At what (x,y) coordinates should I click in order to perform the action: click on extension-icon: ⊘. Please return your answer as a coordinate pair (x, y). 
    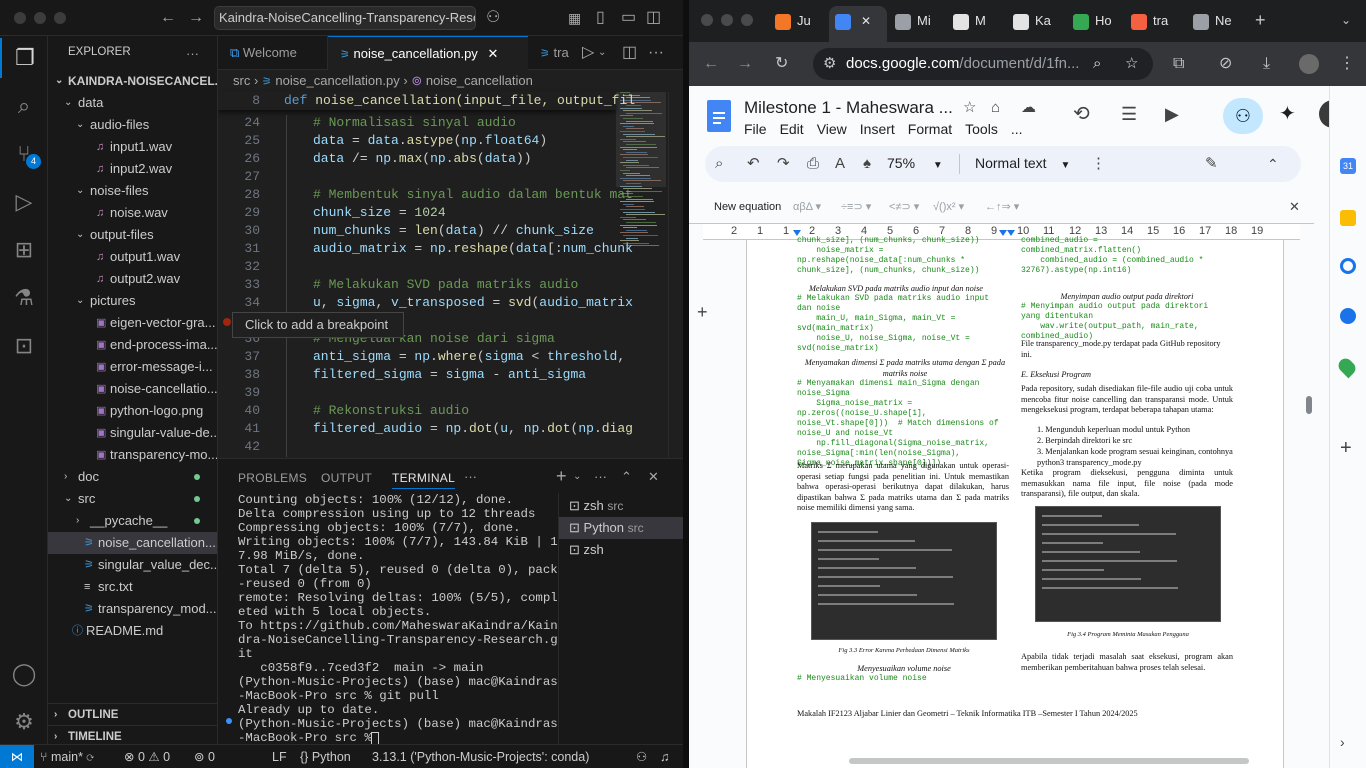
    Looking at the image, I should click on (1225, 64).